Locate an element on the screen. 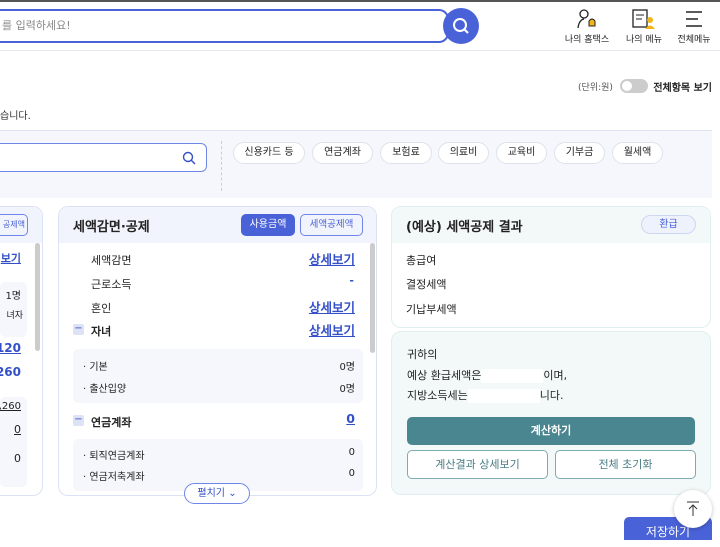  chip-medical: 의료비 is located at coordinates (463, 153).